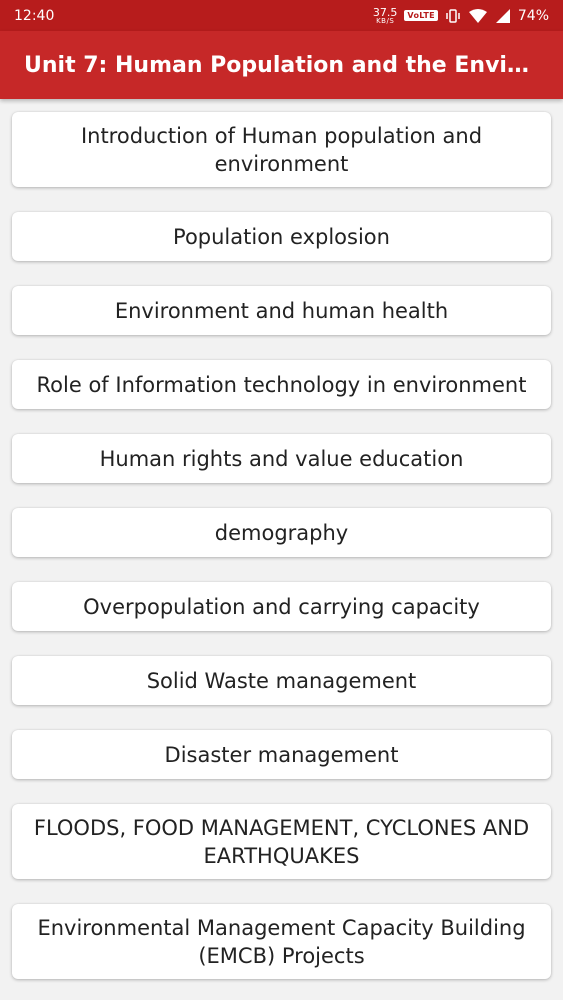 The image size is (563, 1000). What do you see at coordinates (385, 20) in the screenshot?
I see `network-speed-unit: KB/S` at bounding box center [385, 20].